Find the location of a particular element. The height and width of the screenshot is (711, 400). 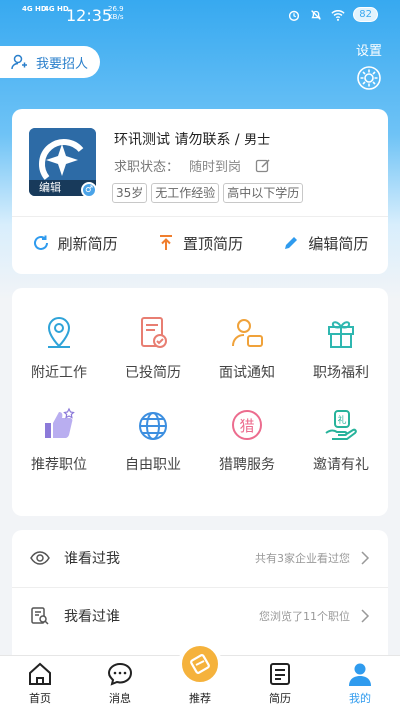

tab-resume: 简历 is located at coordinates (280, 683).